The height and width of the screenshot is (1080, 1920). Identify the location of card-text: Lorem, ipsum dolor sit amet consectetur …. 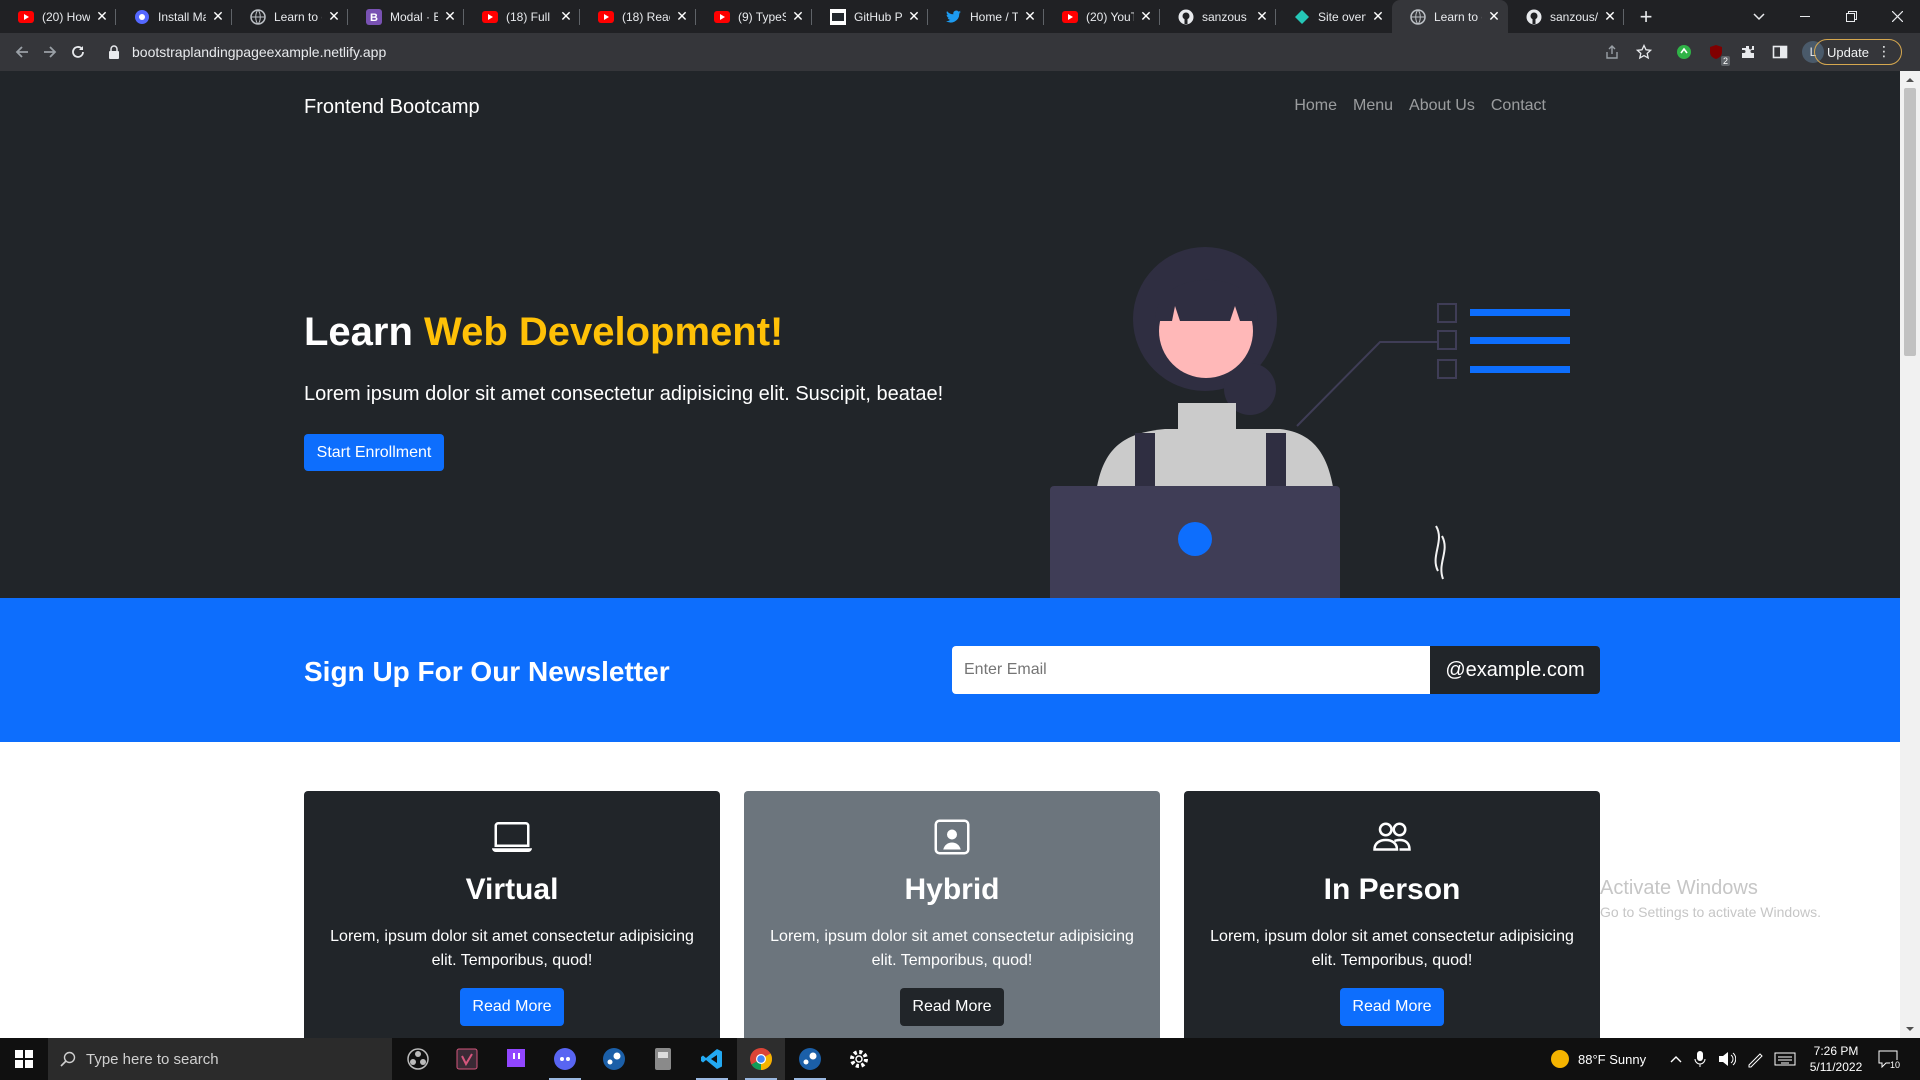
(952, 948).